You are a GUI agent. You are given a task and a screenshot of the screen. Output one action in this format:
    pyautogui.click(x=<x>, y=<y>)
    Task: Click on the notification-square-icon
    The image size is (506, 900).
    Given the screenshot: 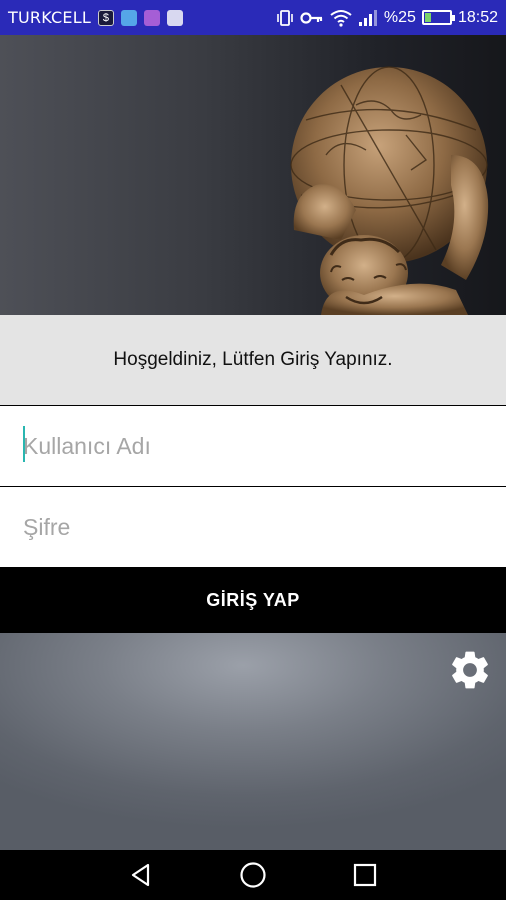 What is the action you would take?
    pyautogui.click(x=174, y=17)
    